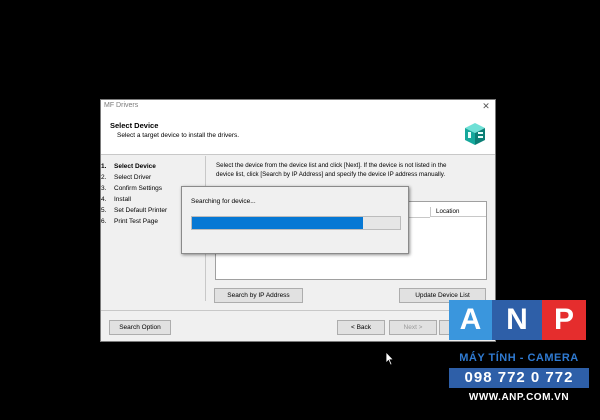 This screenshot has height=420, width=600. What do you see at coordinates (470, 320) in the screenshot?
I see `watermark-logo-a: A` at bounding box center [470, 320].